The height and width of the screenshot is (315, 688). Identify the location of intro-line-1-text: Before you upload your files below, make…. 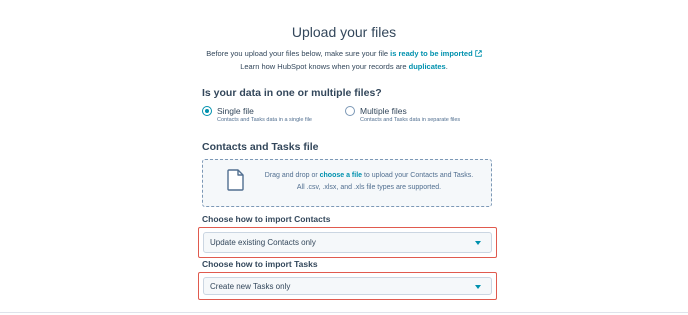
(298, 53).